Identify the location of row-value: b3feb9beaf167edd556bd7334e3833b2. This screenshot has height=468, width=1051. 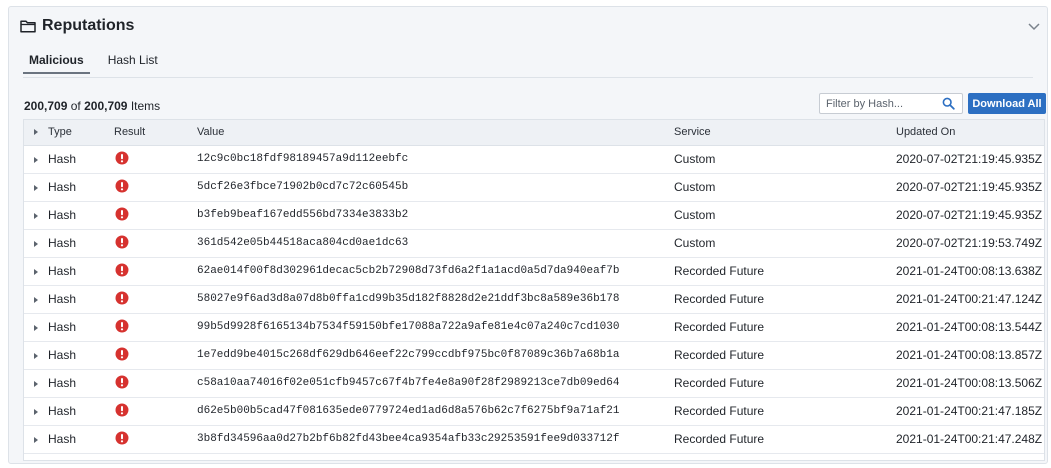
(303, 215).